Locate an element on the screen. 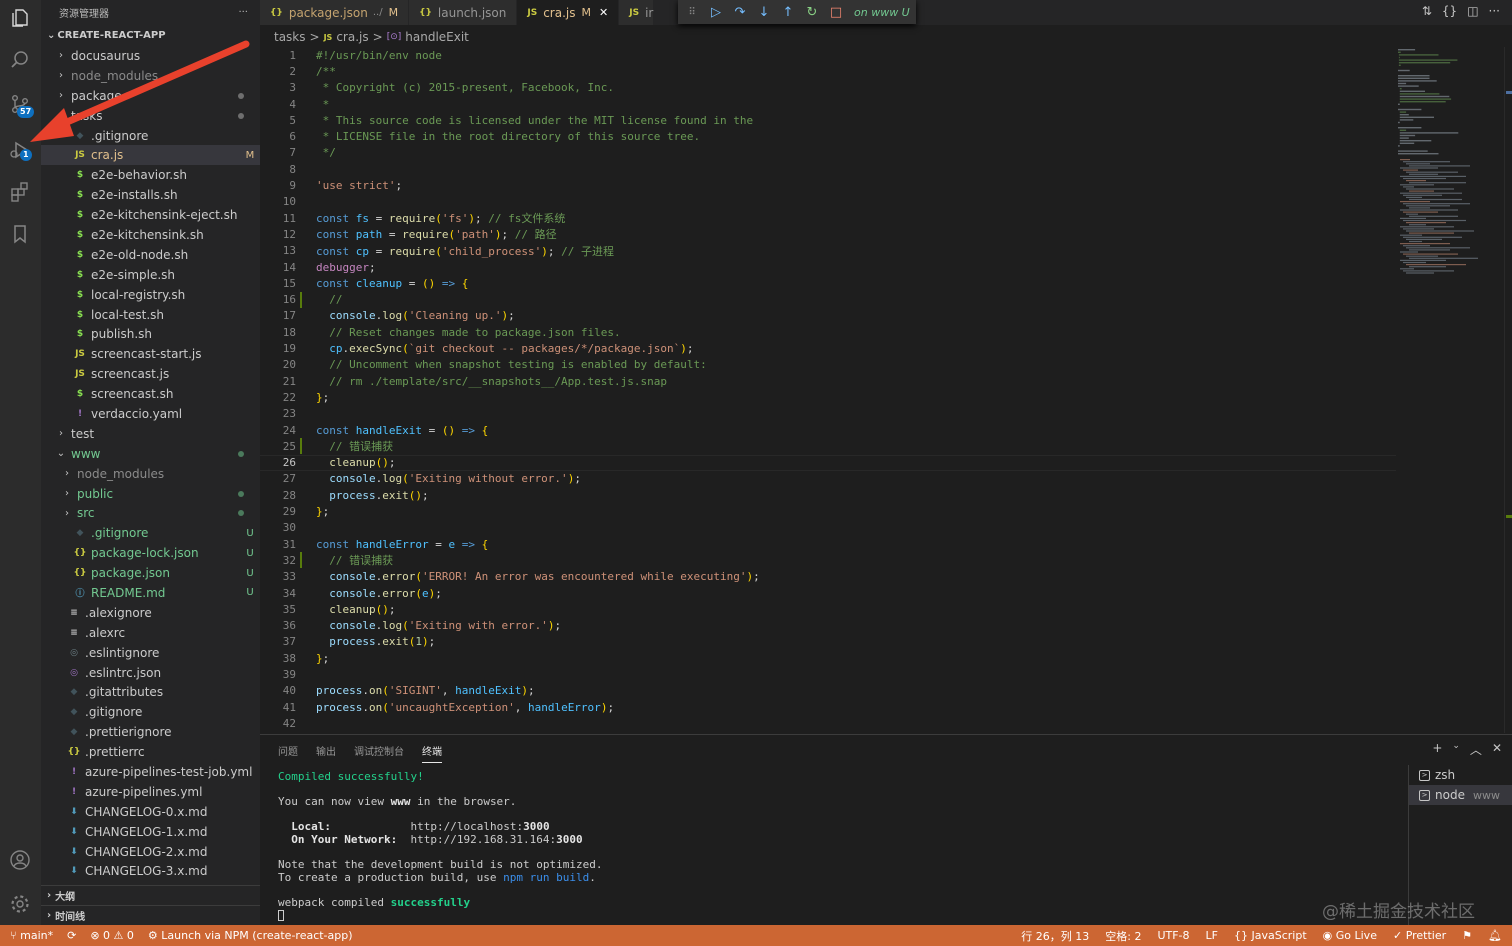 The width and height of the screenshot is (1512, 946). line-number: 17 is located at coordinates (278, 315).